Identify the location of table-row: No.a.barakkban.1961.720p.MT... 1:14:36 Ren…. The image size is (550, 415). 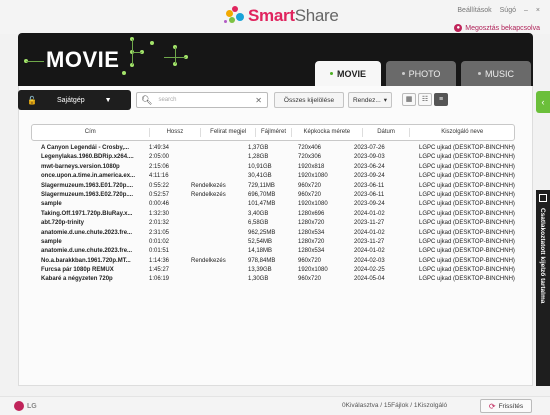
(273, 261).